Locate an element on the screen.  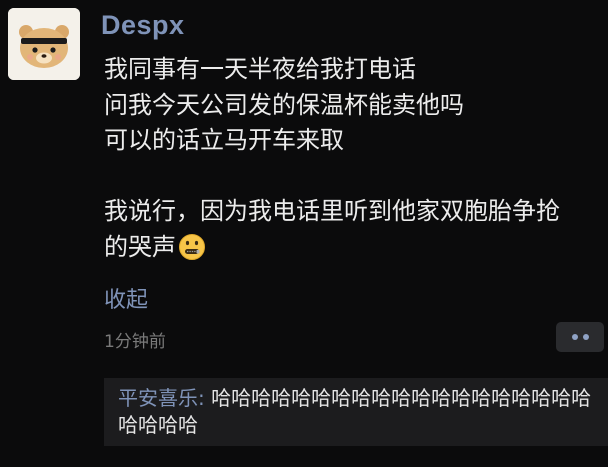
post-line-blank is located at coordinates (354, 177).